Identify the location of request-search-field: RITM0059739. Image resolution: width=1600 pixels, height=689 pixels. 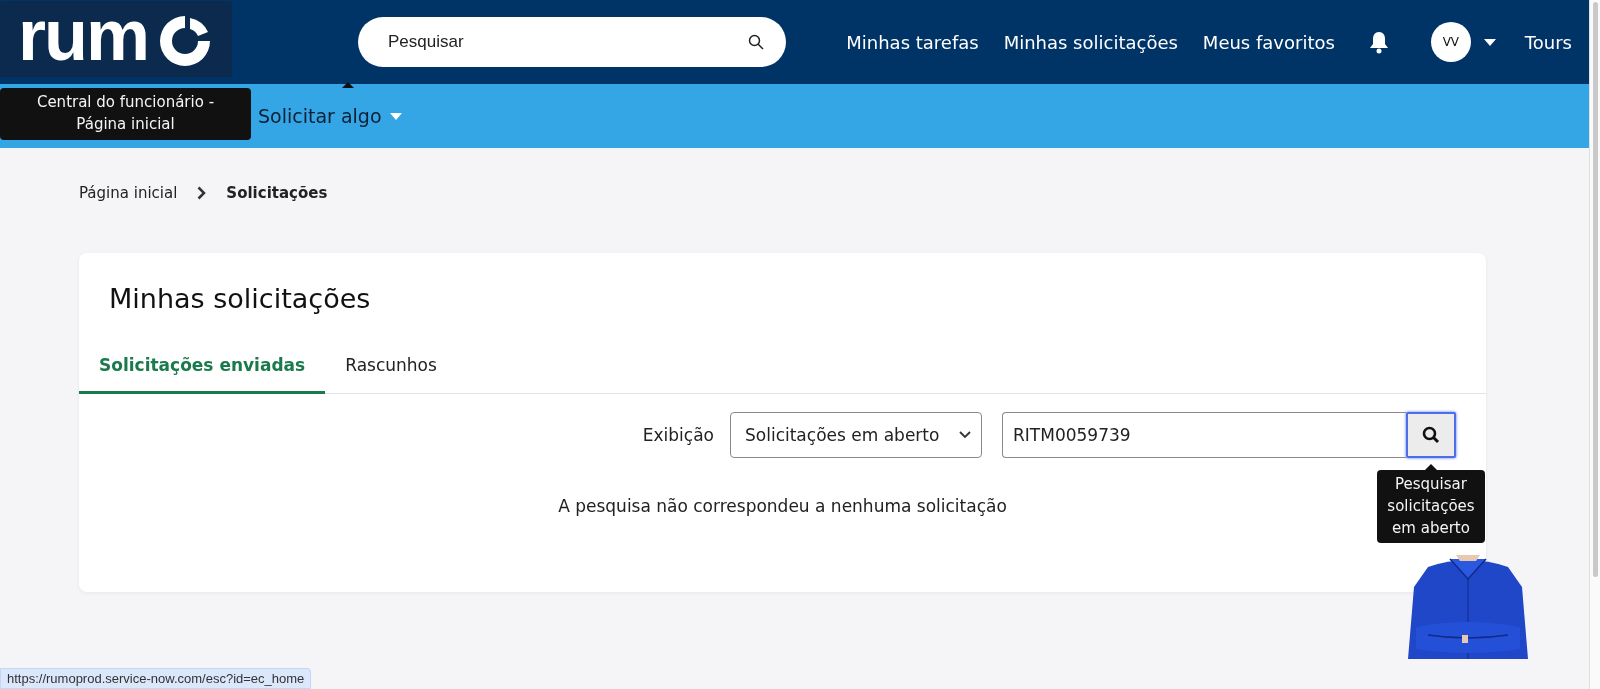
(1204, 435).